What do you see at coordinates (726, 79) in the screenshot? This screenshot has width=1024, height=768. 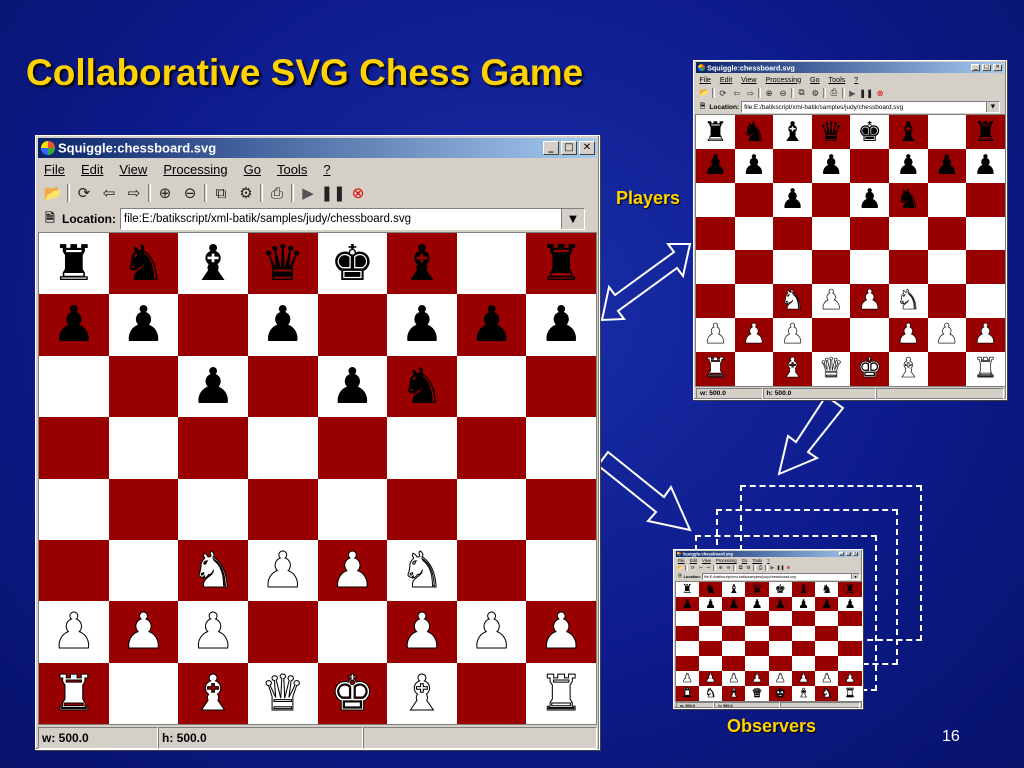 I see `menu-edit: Edit` at bounding box center [726, 79].